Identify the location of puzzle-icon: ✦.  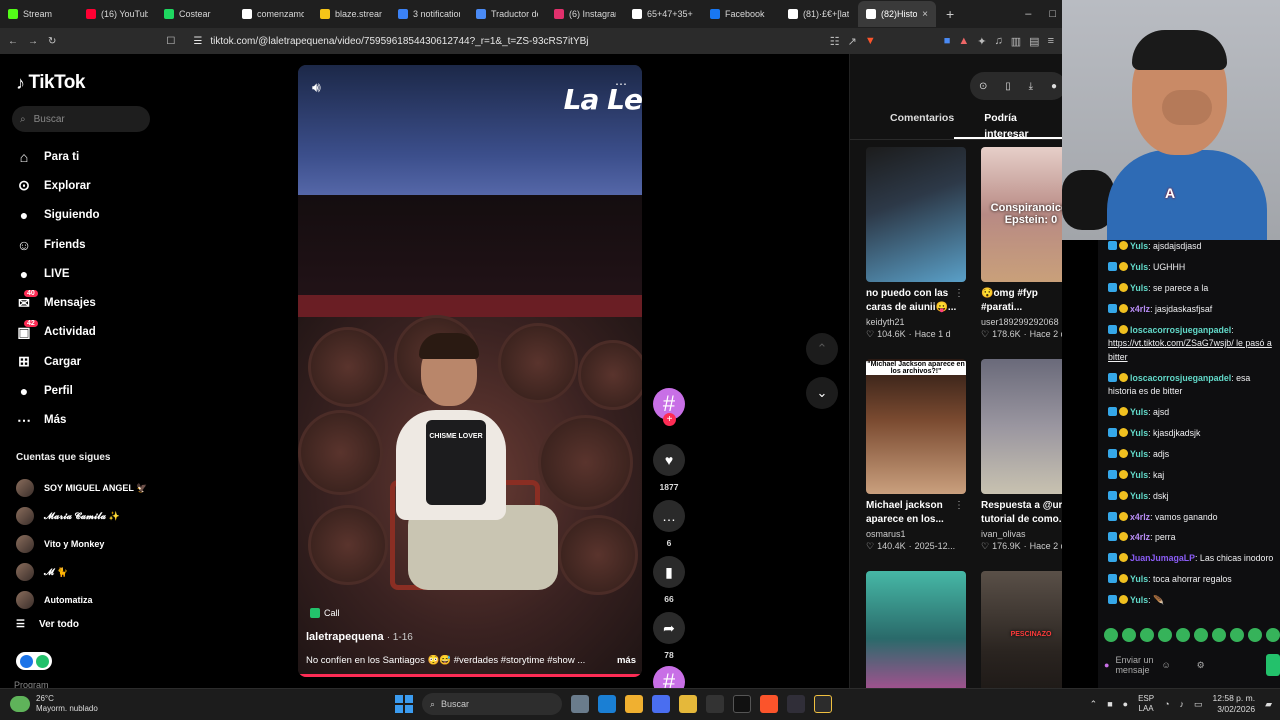
(981, 41).